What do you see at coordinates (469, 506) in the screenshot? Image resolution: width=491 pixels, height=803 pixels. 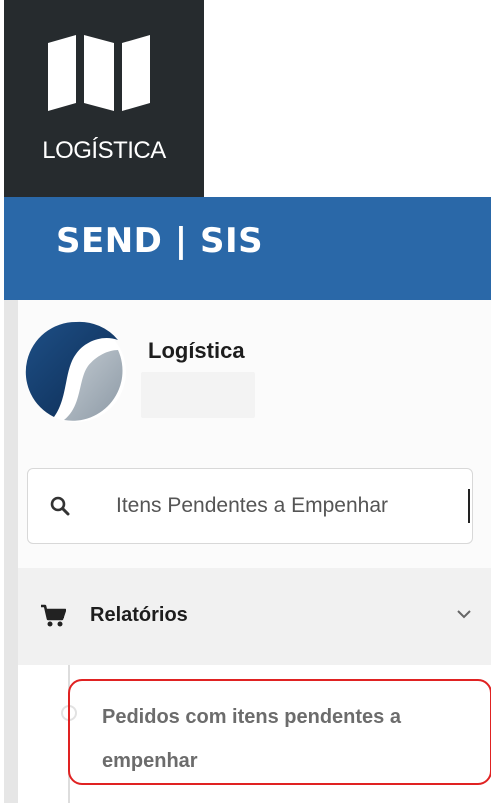 I see `text-caret` at bounding box center [469, 506].